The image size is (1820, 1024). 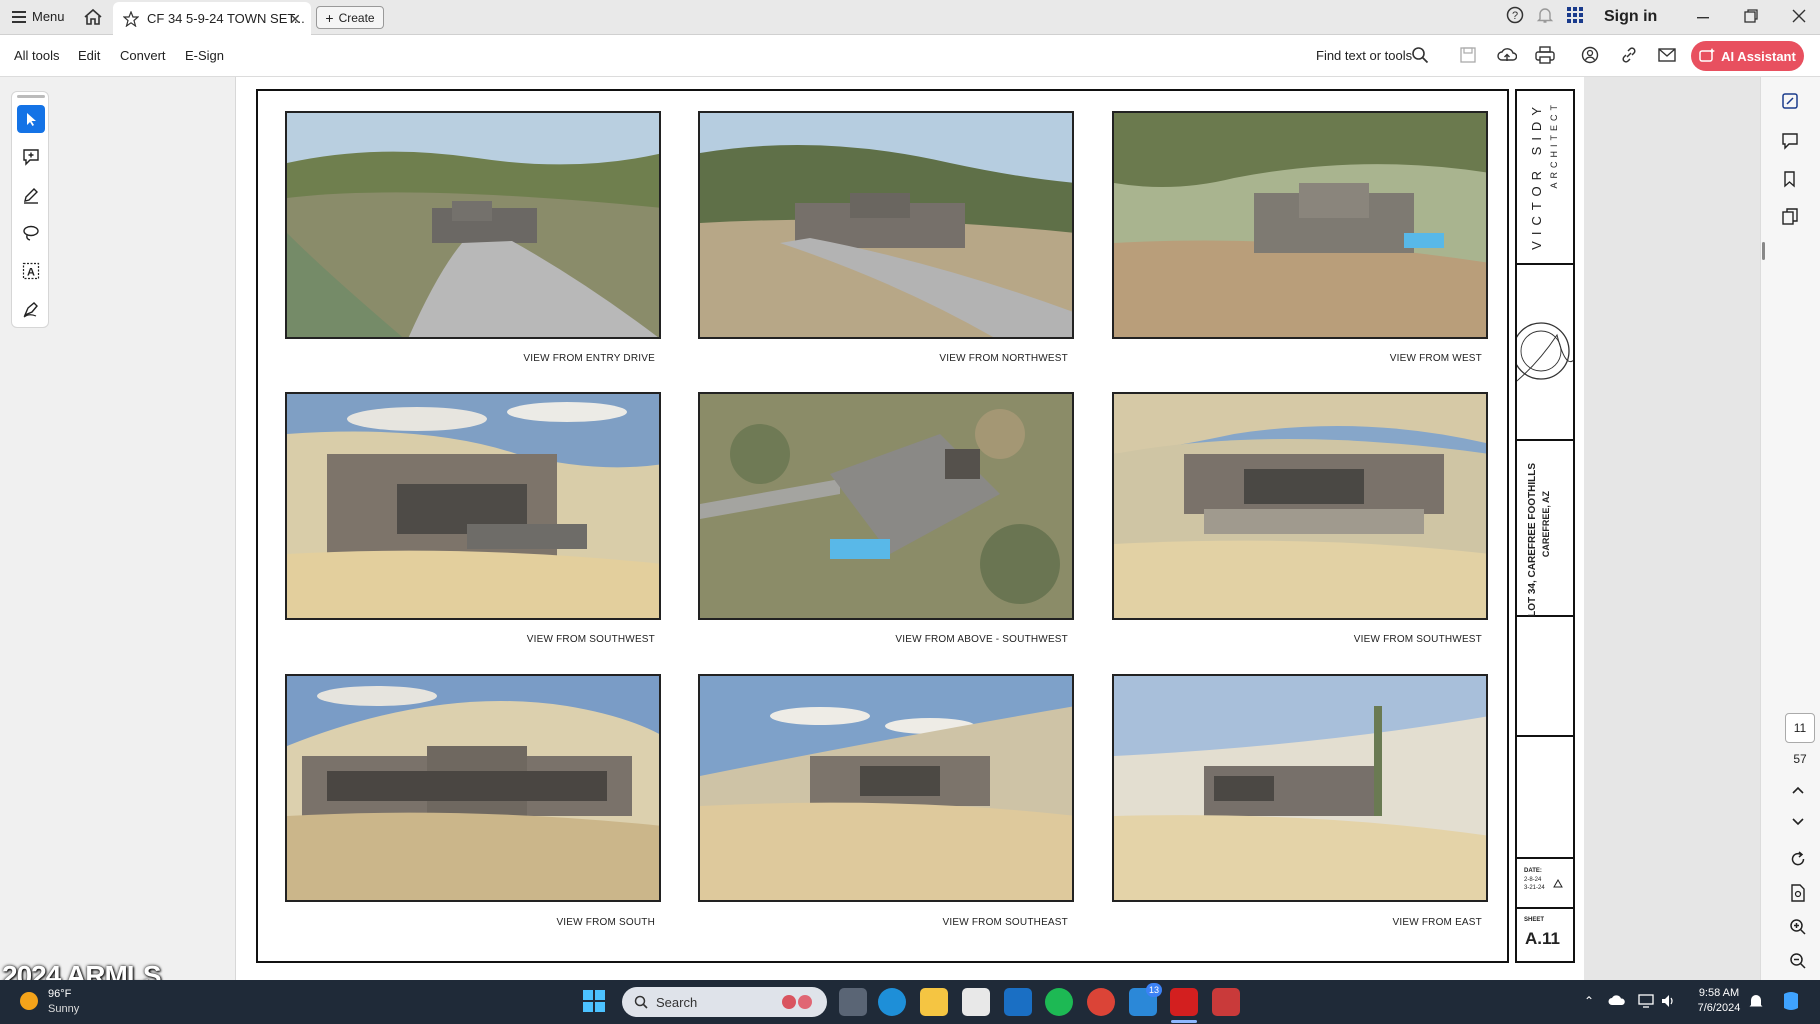 I want to click on email-icon, so click(x=1667, y=55).